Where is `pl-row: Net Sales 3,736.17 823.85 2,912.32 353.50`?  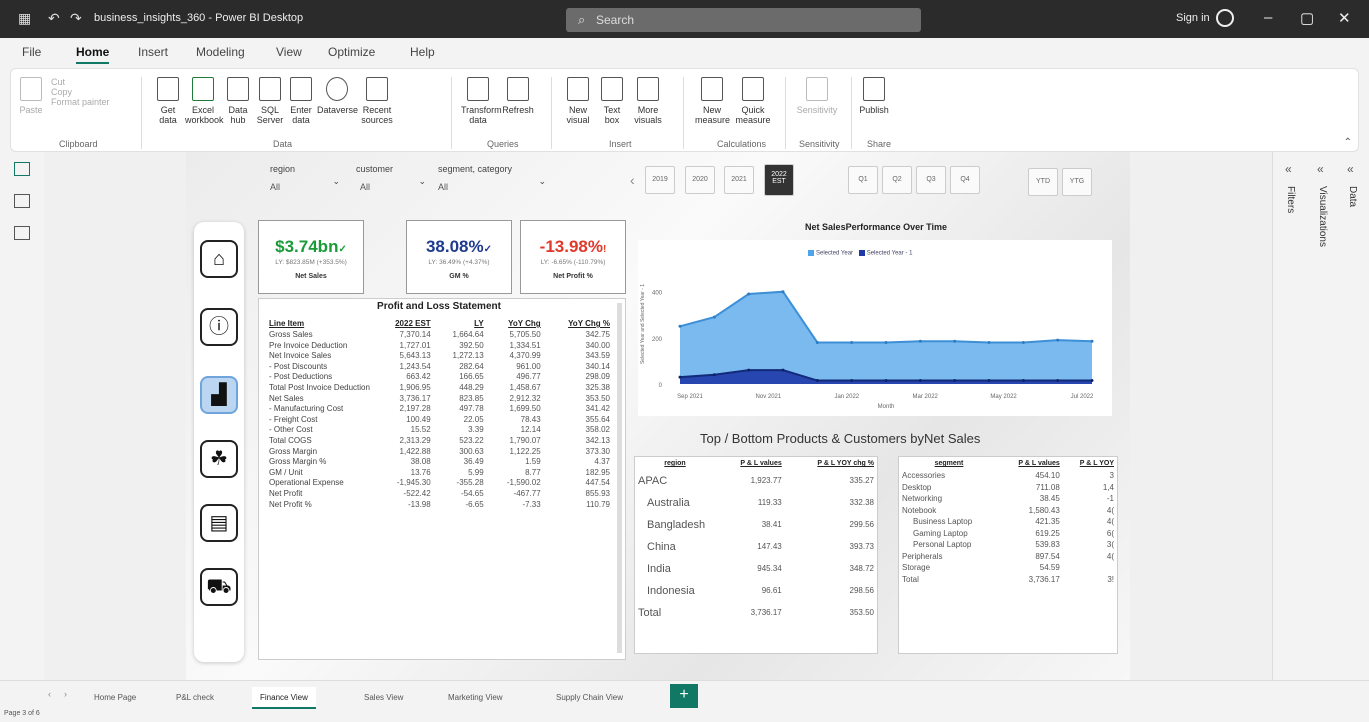
pl-row: Net Sales 3,736.17 823.85 2,912.32 353.50 is located at coordinates (439, 399).